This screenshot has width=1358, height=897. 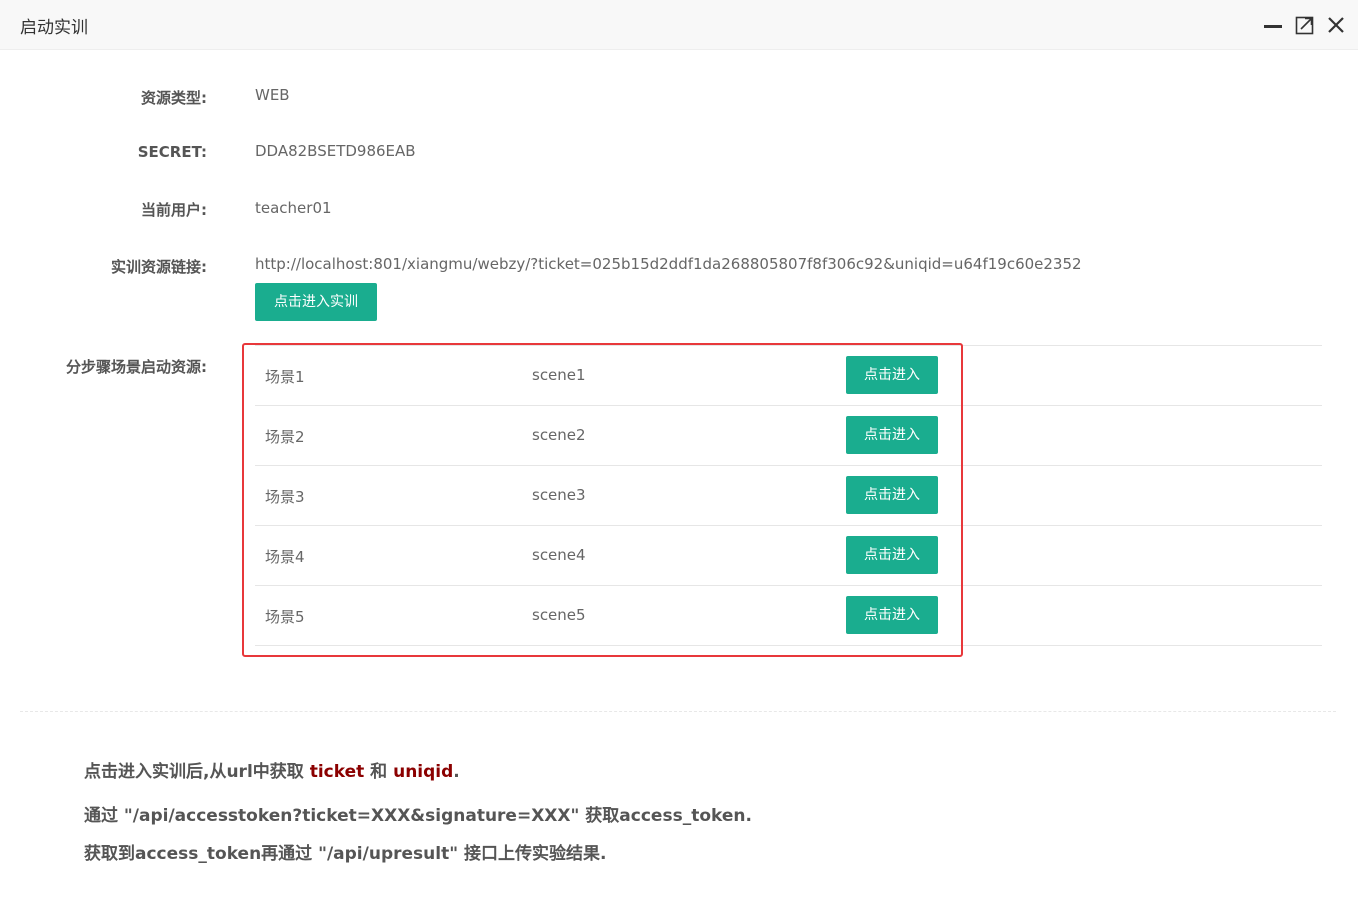 I want to click on table-row: 场景4 scene4 点击进入, so click(x=788, y=556).